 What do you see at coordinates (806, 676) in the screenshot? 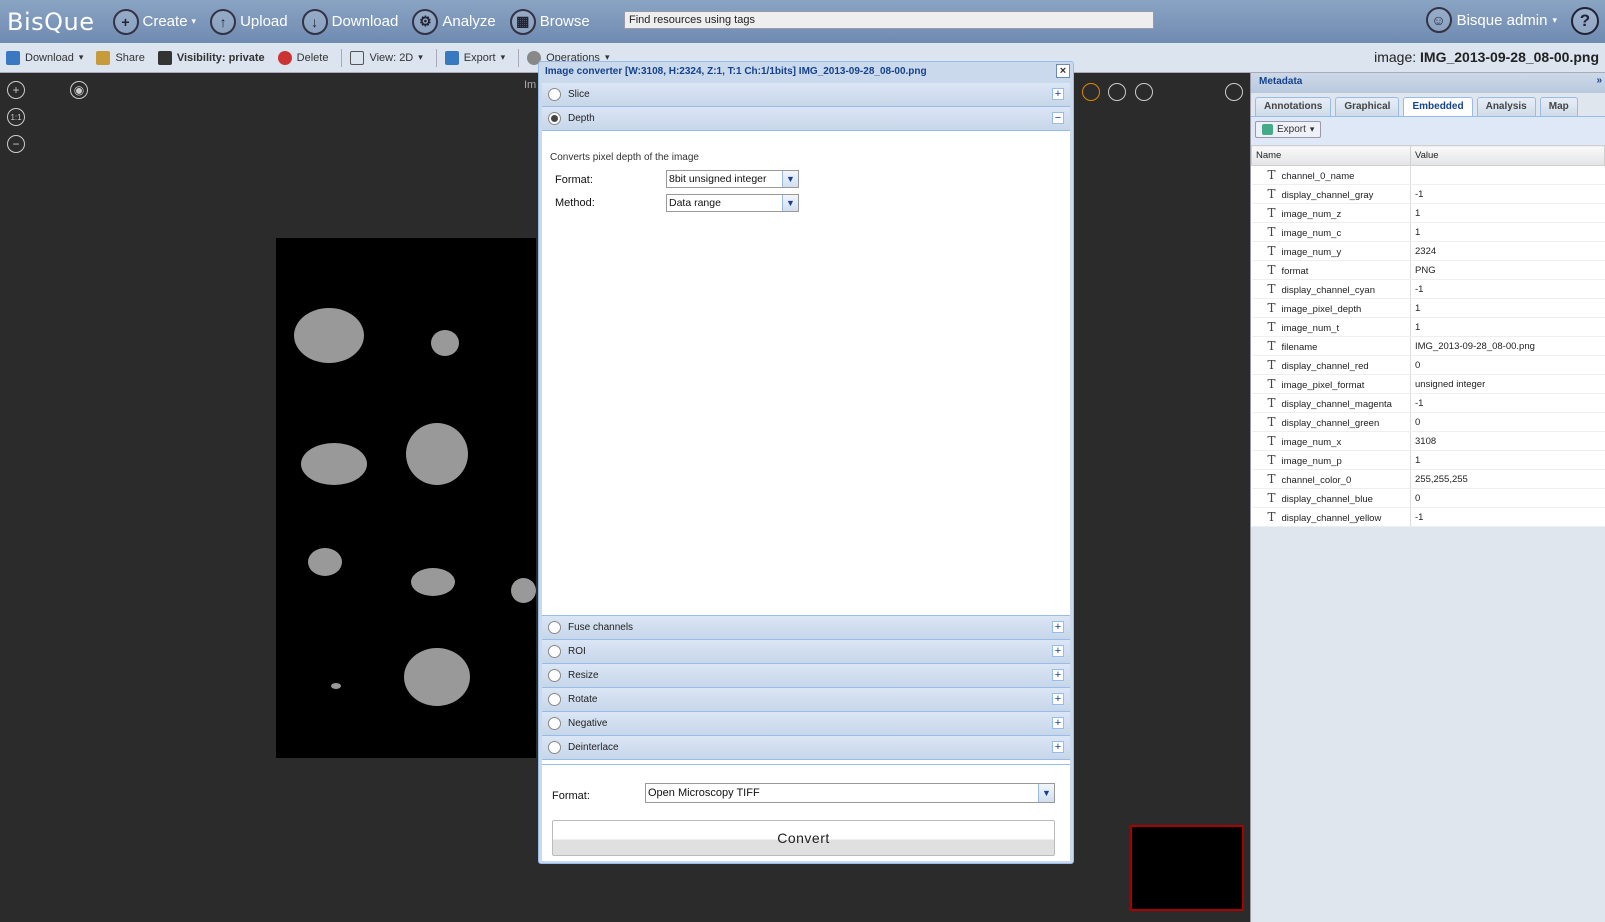
I see `section-resize: Resize +` at bounding box center [806, 676].